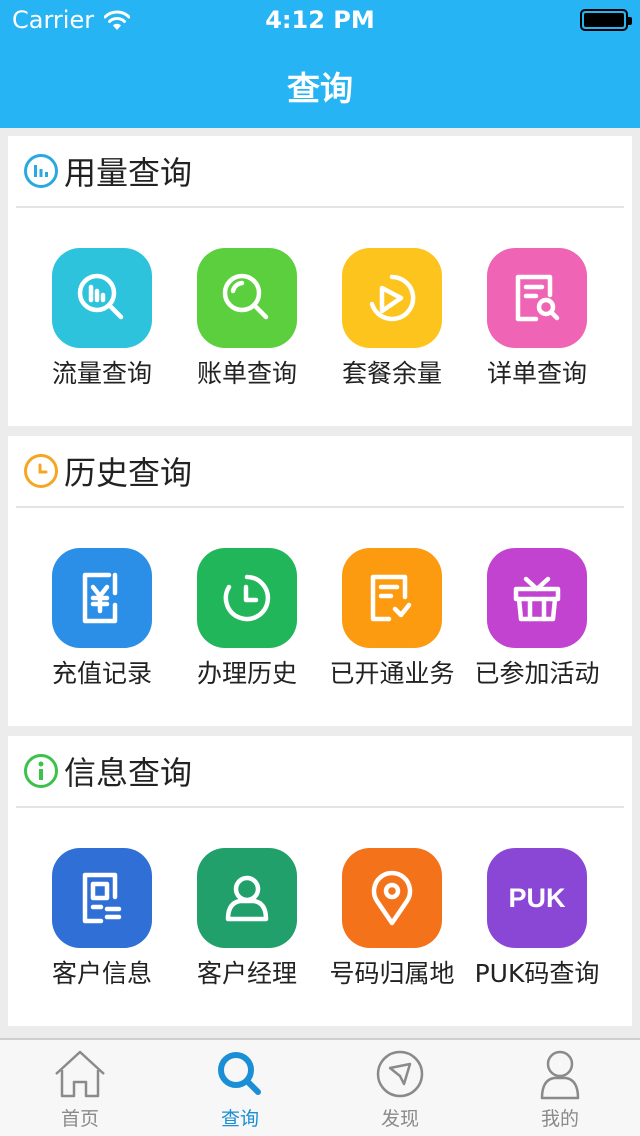  I want to click on section-header: 用量查询, so click(320, 172).